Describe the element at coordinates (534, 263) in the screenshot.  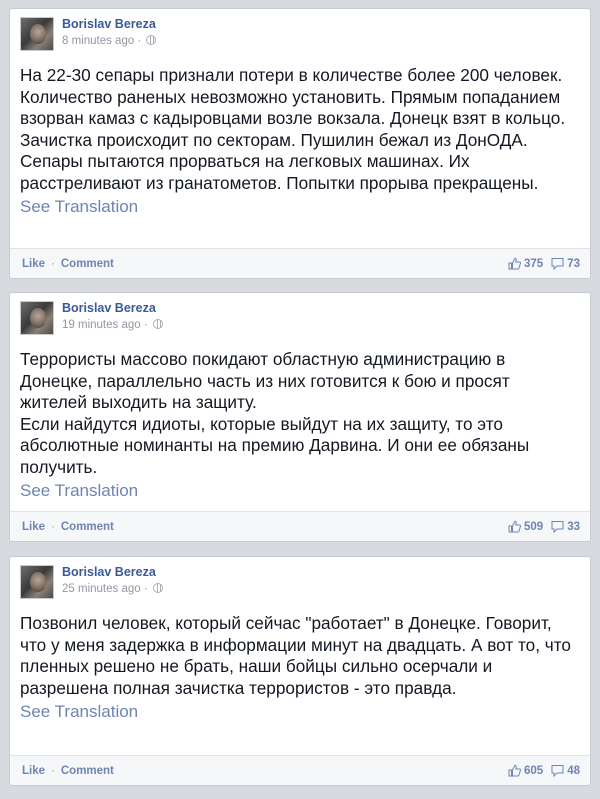
I see `like-count-value: 375` at that location.